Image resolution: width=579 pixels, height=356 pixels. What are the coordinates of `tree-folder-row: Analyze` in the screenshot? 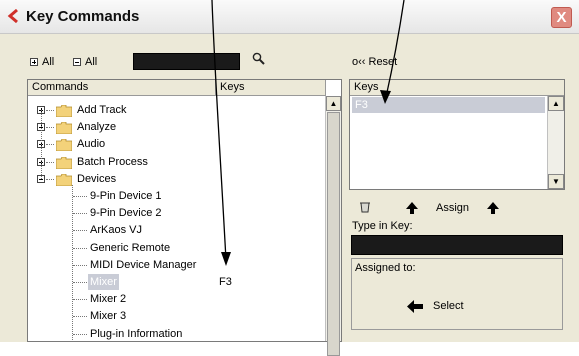 It's located at (177, 127).